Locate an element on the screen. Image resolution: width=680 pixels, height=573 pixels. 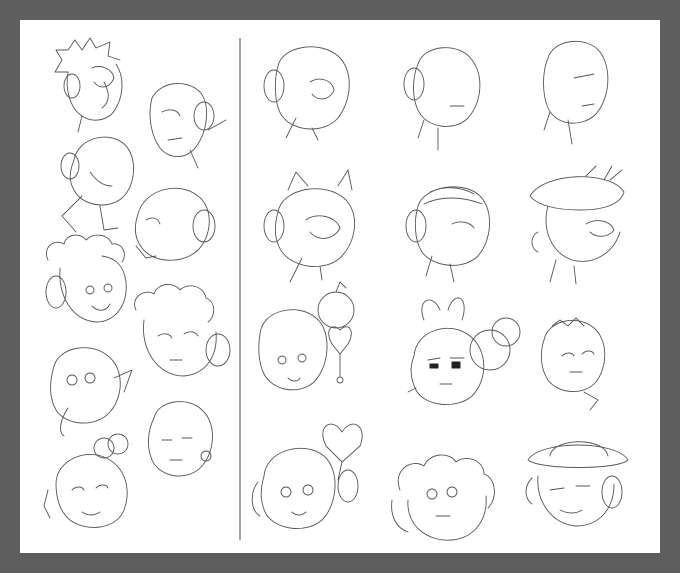
sketch-head-bald-profile is located at coordinates (188, 126).